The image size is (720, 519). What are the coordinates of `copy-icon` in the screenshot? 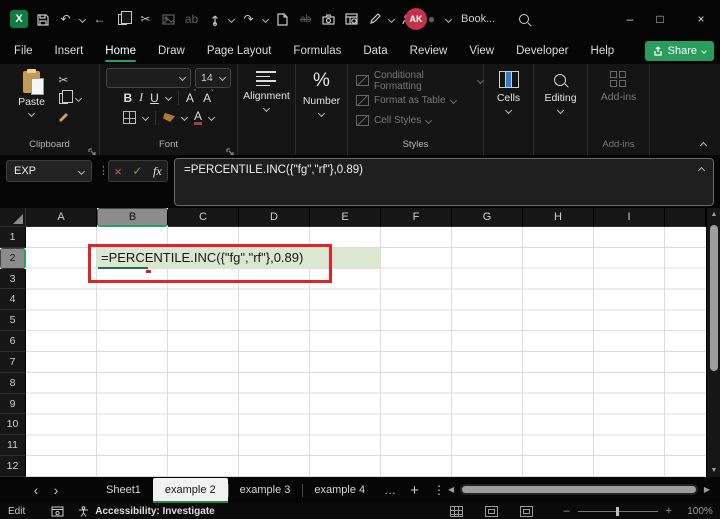 It's located at (123, 19).